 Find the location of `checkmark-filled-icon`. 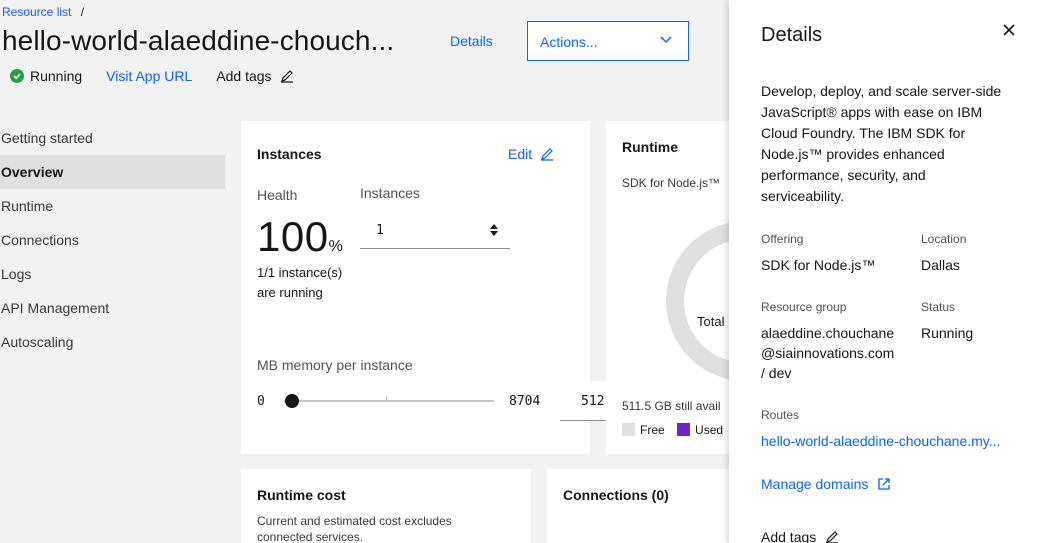

checkmark-filled-icon is located at coordinates (17, 76).